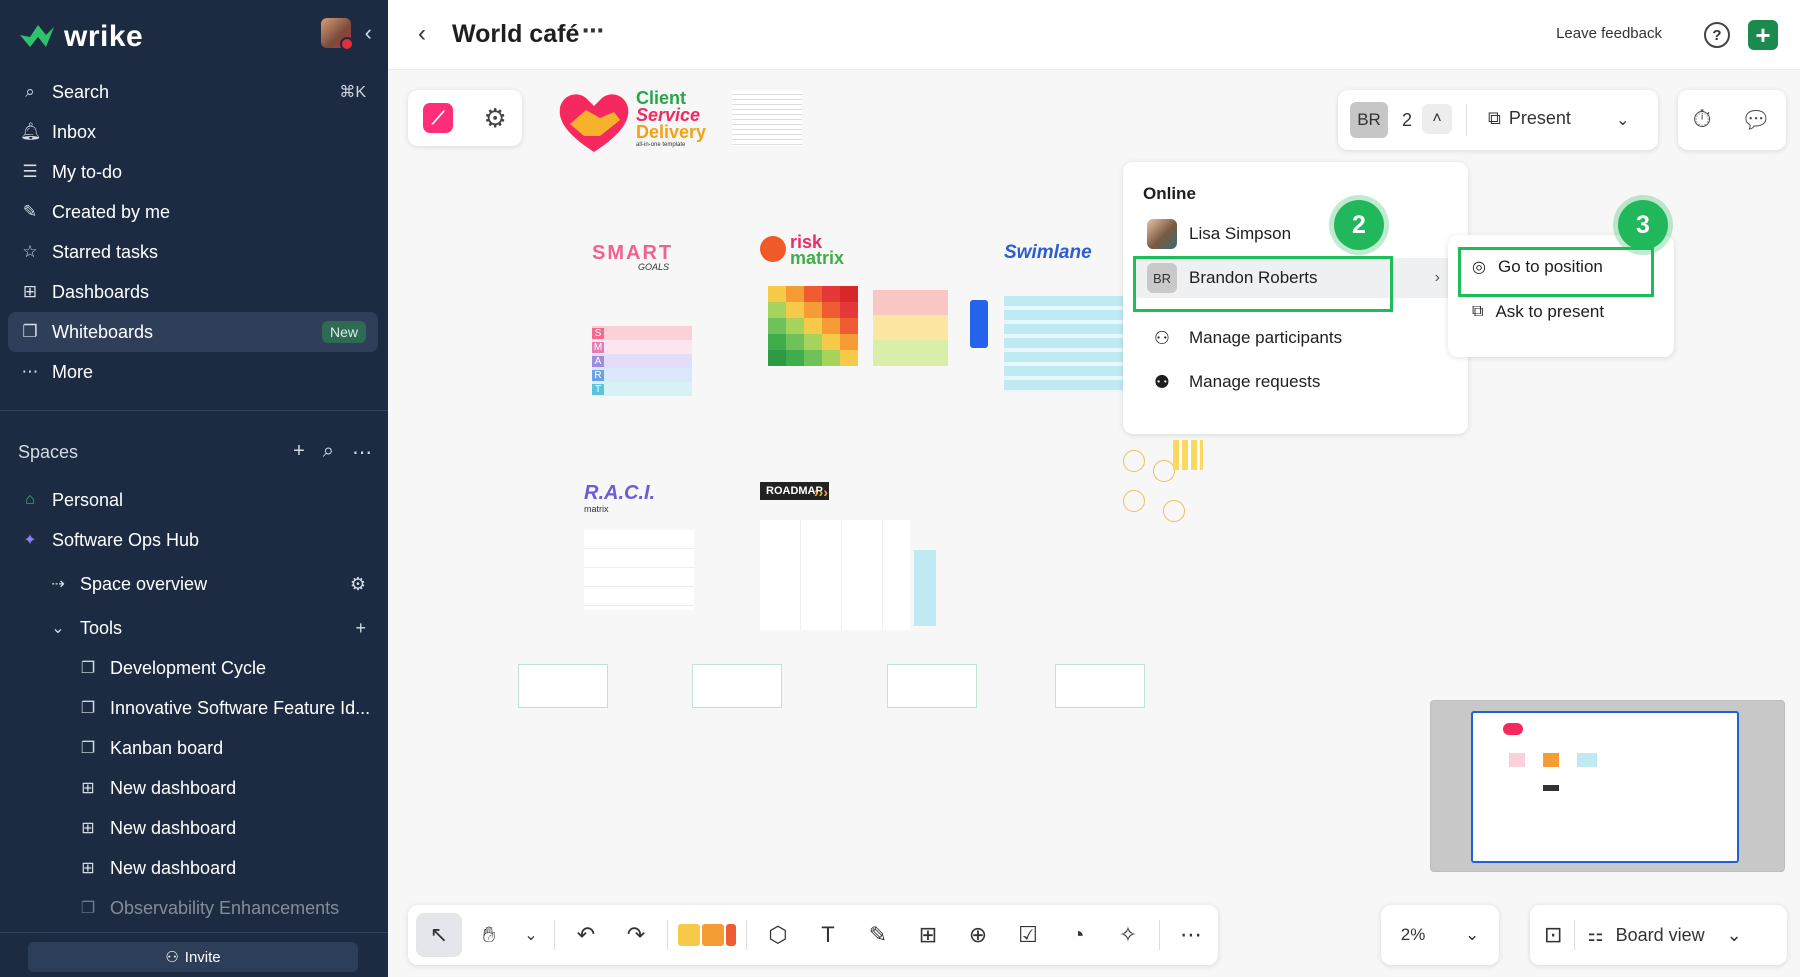 This screenshot has width=1800, height=977. I want to click on invite-label: Invite, so click(202, 957).